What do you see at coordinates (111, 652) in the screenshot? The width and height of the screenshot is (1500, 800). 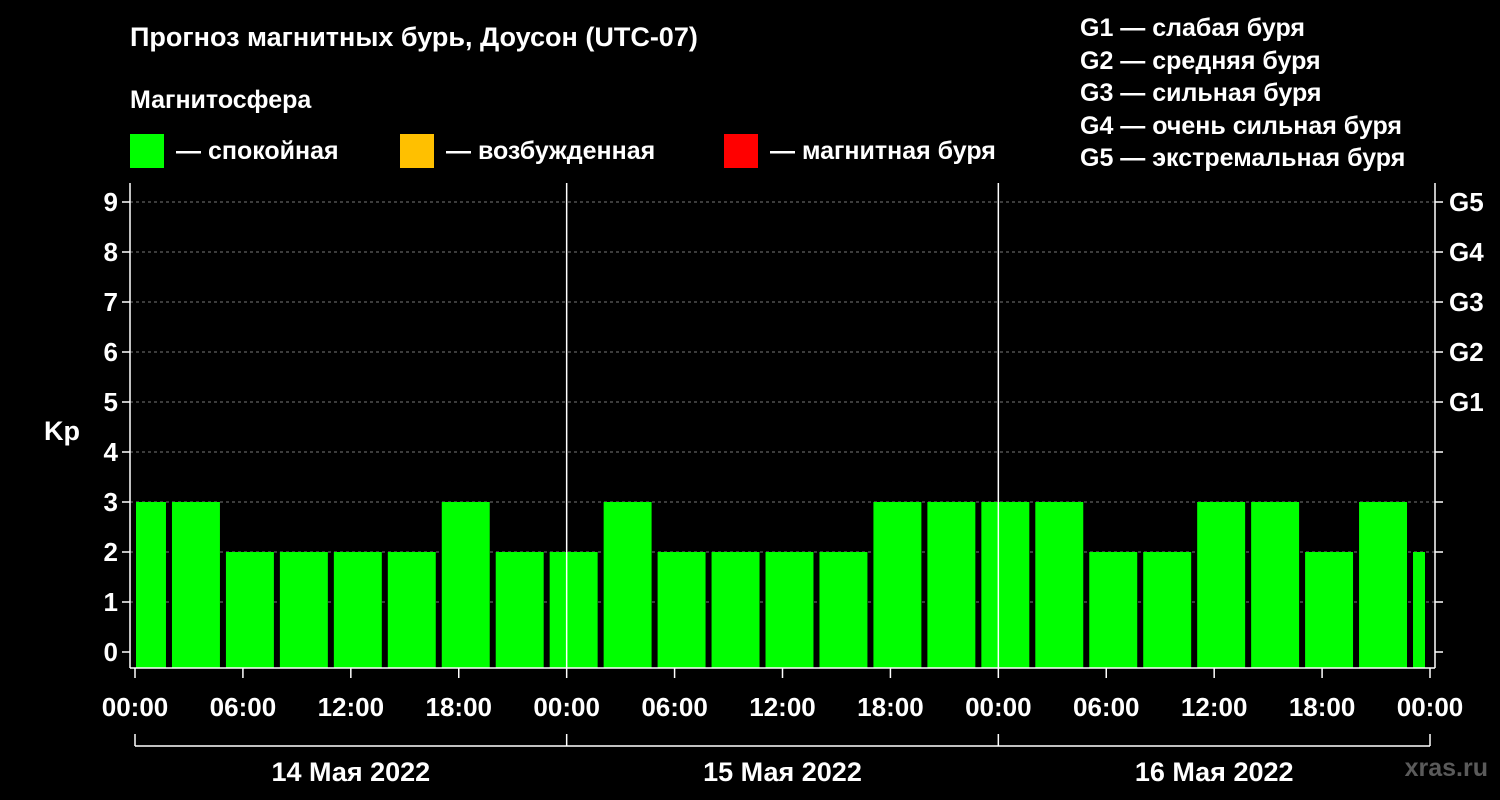 I see `y-tick-label: 0` at bounding box center [111, 652].